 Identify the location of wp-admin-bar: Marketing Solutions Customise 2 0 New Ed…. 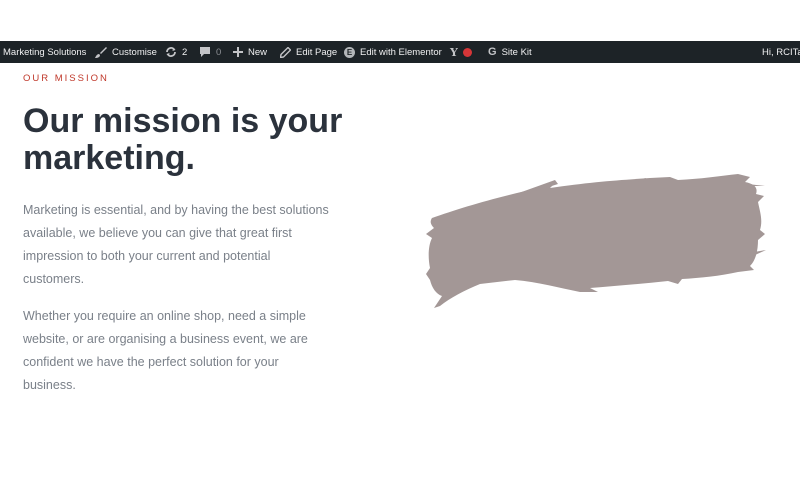
(400, 52).